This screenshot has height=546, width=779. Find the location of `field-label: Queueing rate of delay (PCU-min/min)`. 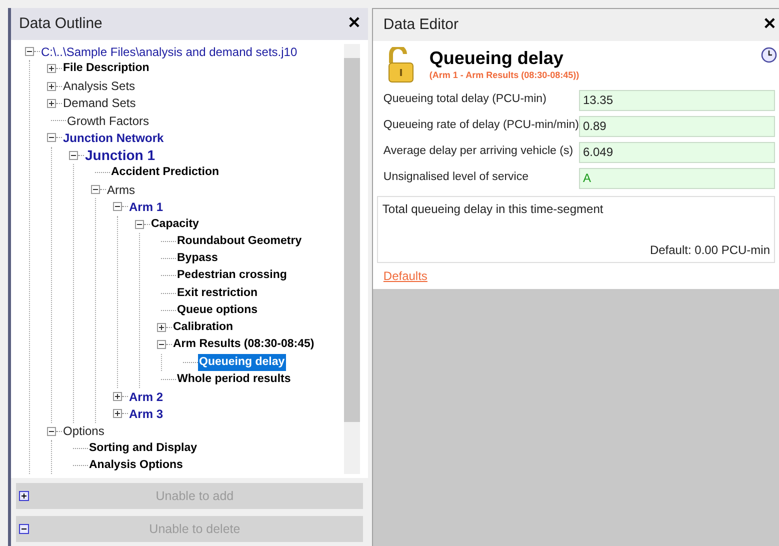

field-label: Queueing rate of delay (PCU-min/min) is located at coordinates (481, 126).